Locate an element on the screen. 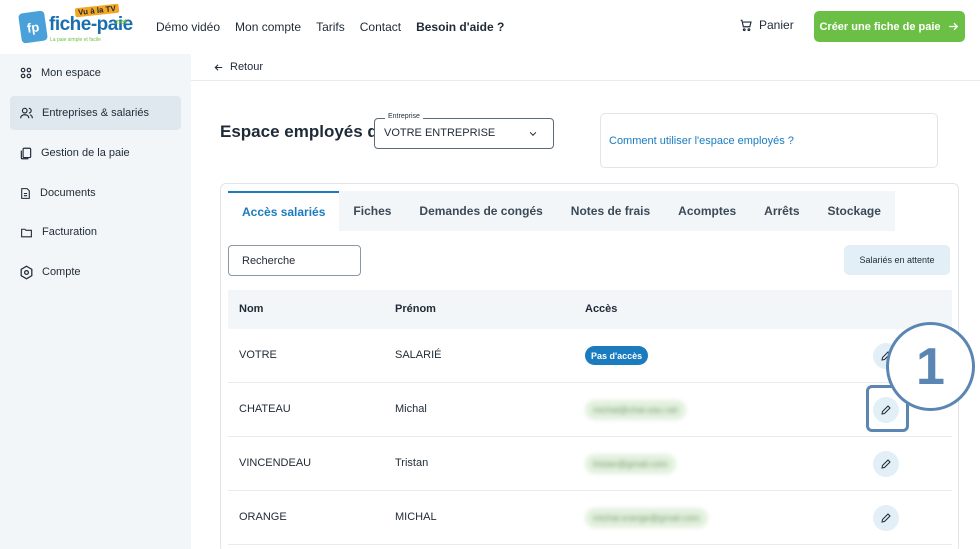  tab-demandes-conges: Demandes de congés is located at coordinates (480, 211).